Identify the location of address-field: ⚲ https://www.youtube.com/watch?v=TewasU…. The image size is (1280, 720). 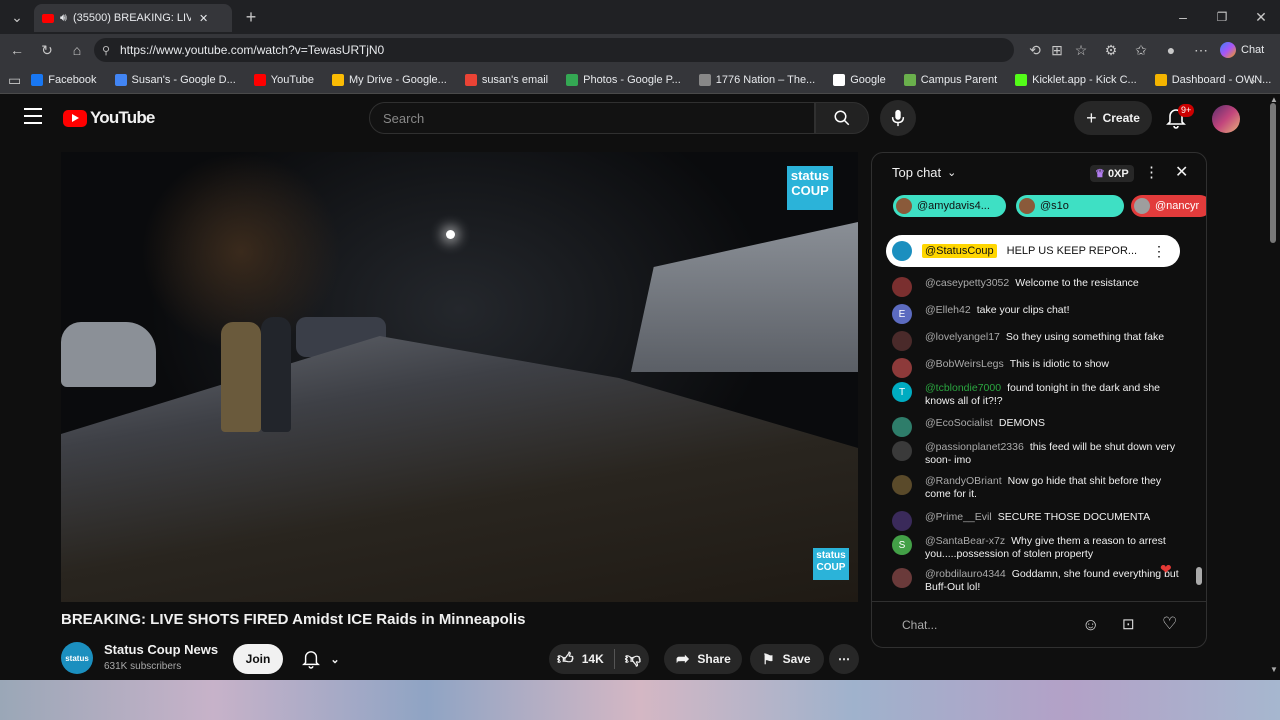
(554, 50).